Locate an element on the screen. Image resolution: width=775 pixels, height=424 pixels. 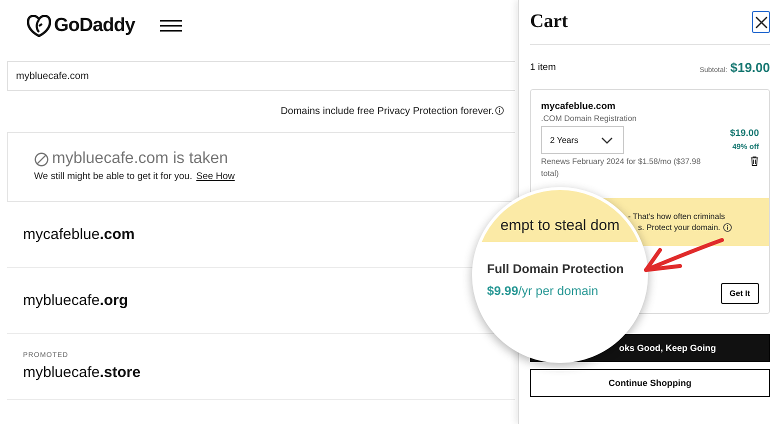
close-icon is located at coordinates (761, 22).